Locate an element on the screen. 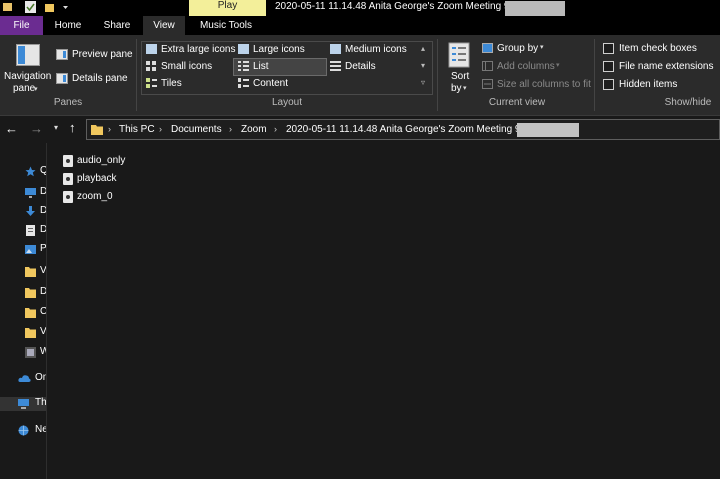  nav-item-pictures: P is located at coordinates (23, 250).